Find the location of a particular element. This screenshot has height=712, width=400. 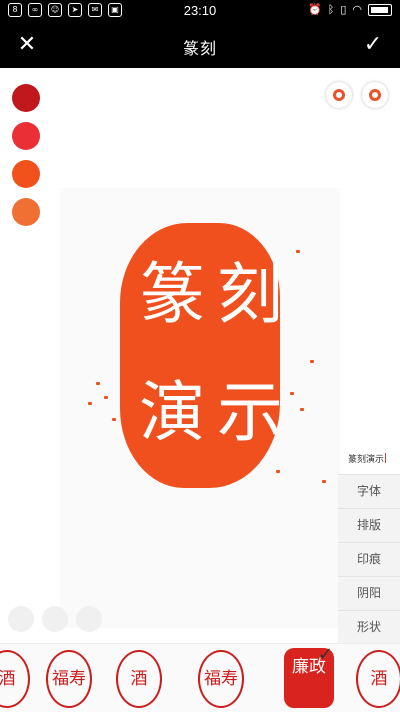

seal-template-6: 酒 is located at coordinates (376, 679).